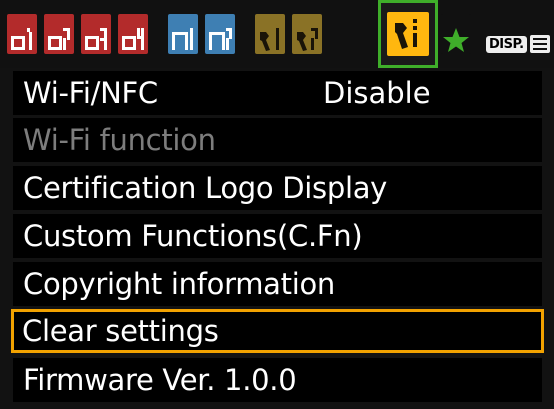  What do you see at coordinates (193, 236) in the screenshot?
I see `menu-item-label: Custom Functions(C.Fn)` at bounding box center [193, 236].